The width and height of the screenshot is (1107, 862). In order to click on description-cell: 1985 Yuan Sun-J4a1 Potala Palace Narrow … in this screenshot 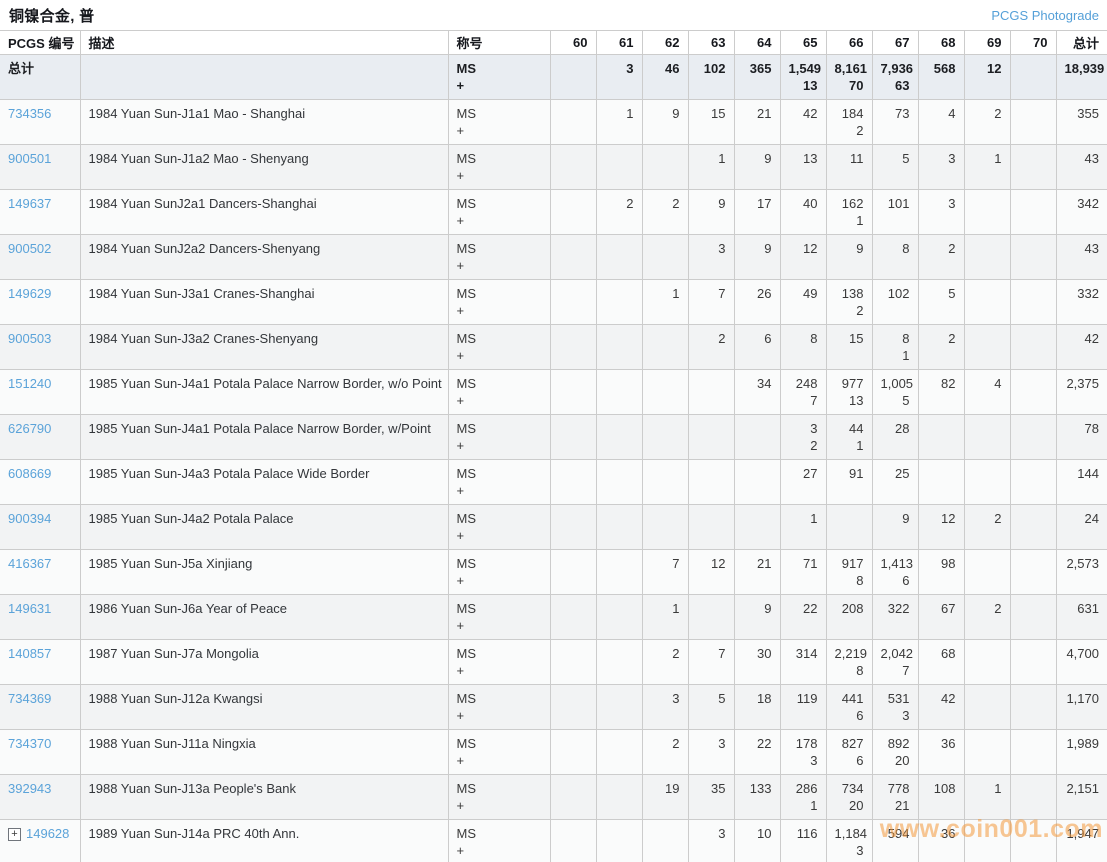, I will do `click(264, 437)`.